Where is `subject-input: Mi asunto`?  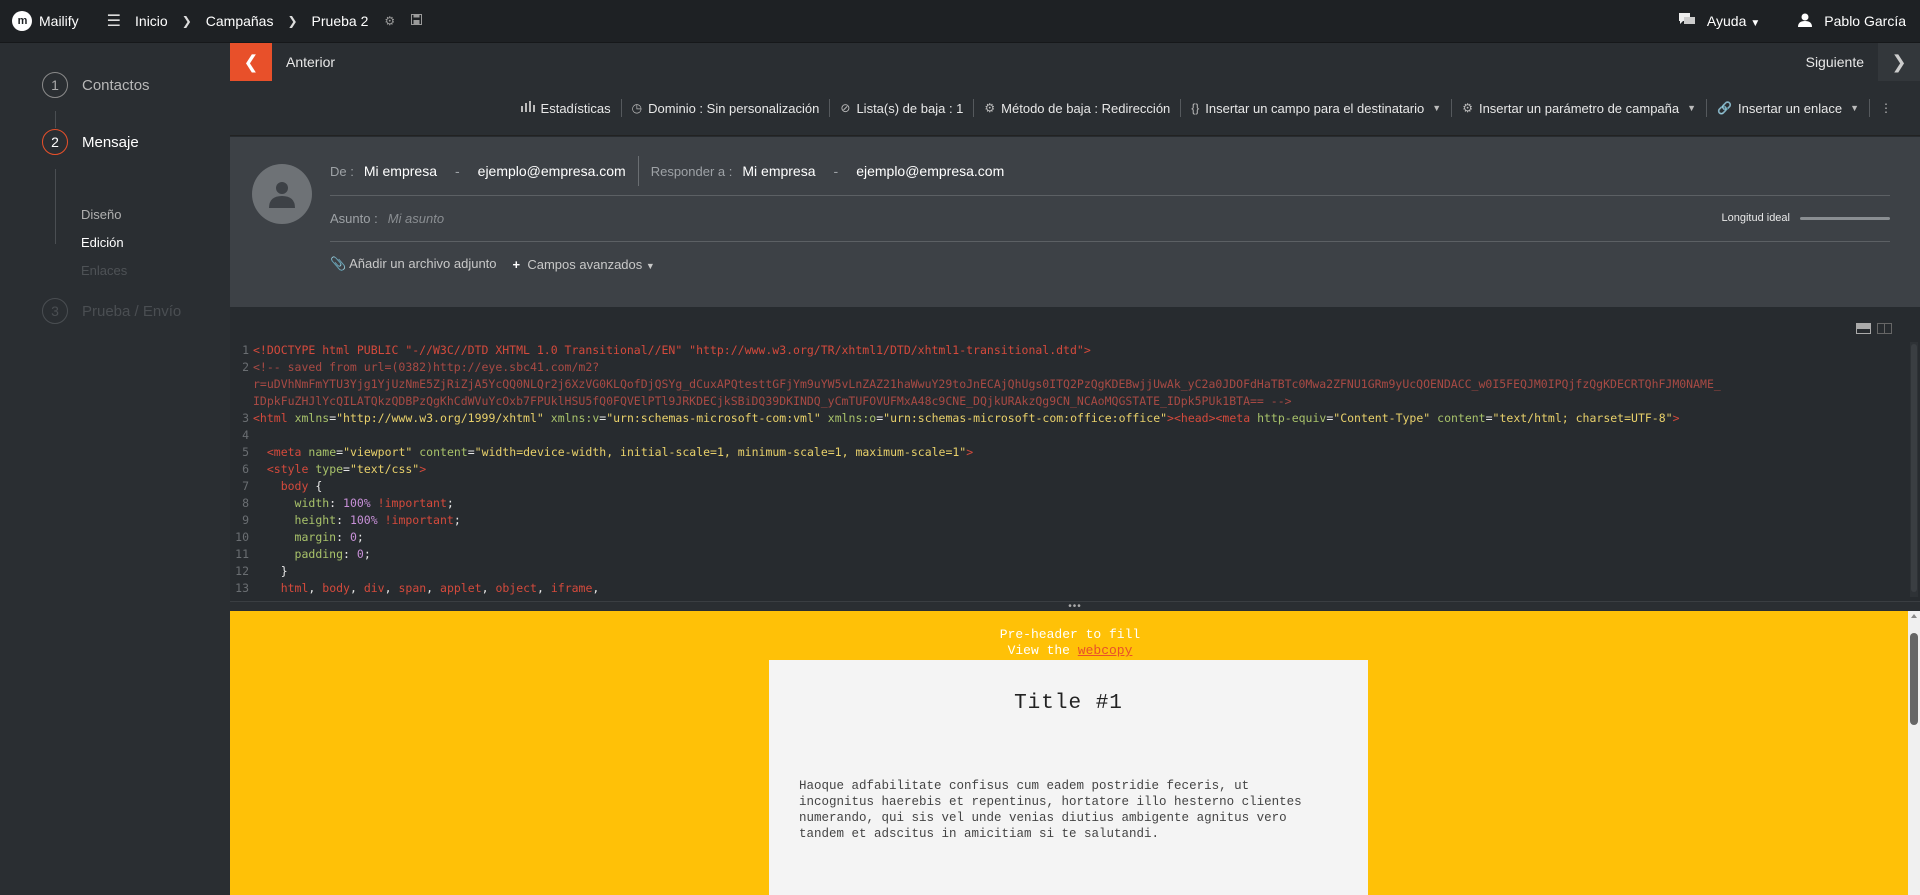 subject-input: Mi asunto is located at coordinates (416, 218).